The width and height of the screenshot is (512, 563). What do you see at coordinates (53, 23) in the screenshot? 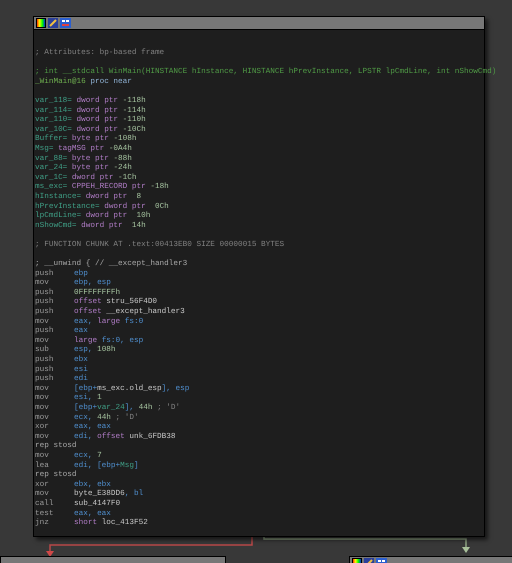
I see `pencil-icon` at bounding box center [53, 23].